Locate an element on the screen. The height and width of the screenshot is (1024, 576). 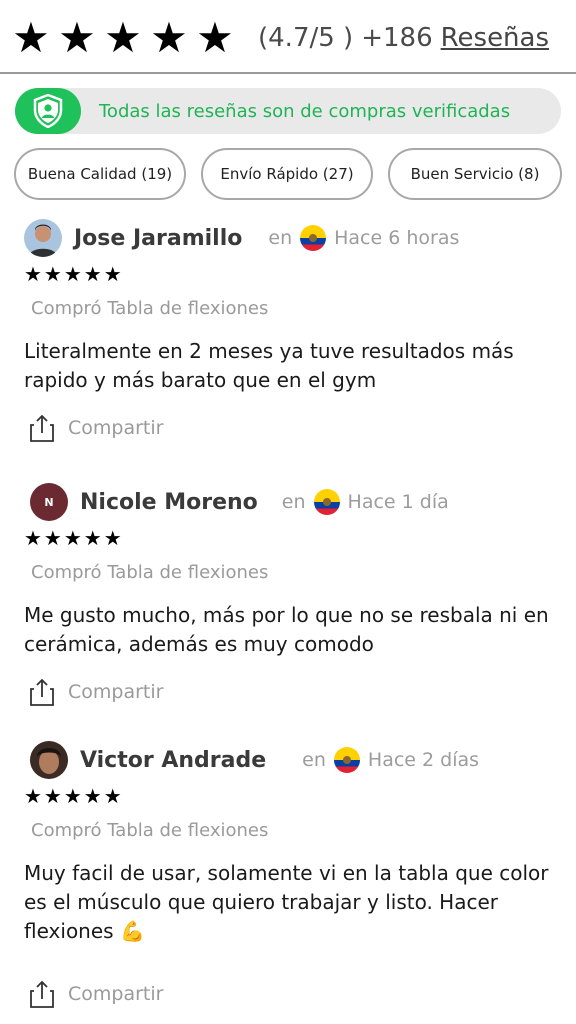
avatar: N is located at coordinates (49, 502).